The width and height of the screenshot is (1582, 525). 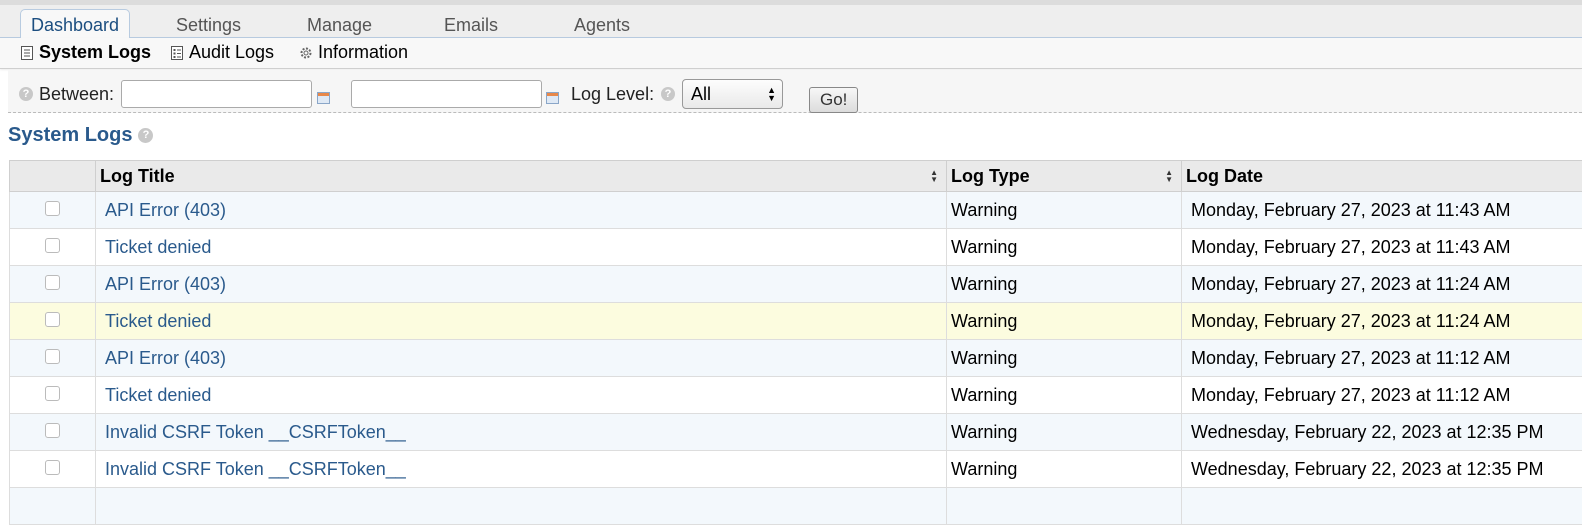 What do you see at coordinates (796, 506) in the screenshot?
I see `table-row` at bounding box center [796, 506].